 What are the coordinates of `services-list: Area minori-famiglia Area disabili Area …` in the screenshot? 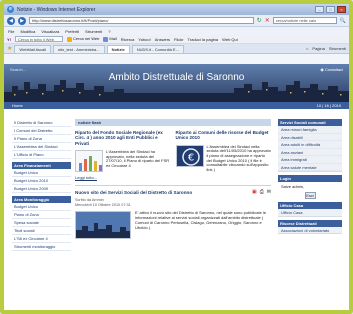 It's located at (310, 149).